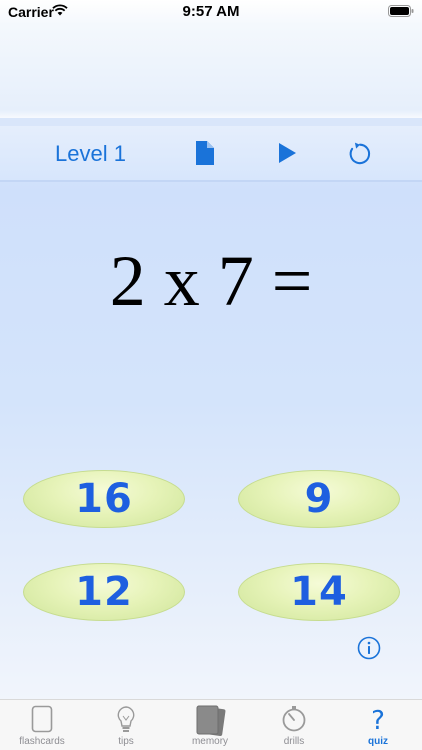  I want to click on clock-time: 9:57 AM, so click(211, 11).